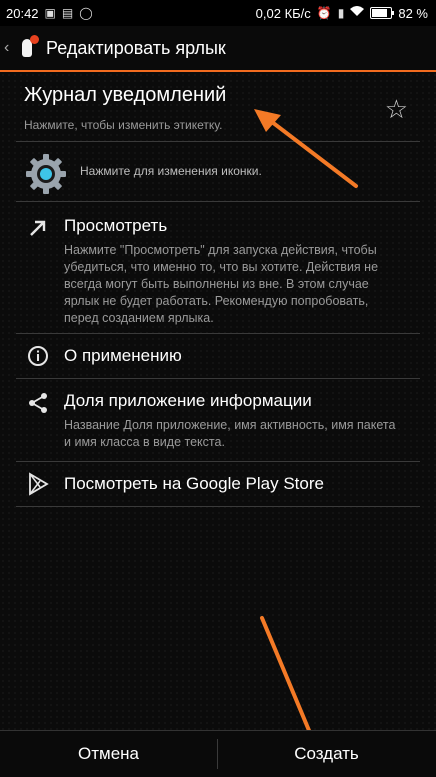 The width and height of the screenshot is (436, 777). What do you see at coordinates (29, 48) in the screenshot?
I see `app-logo-icon` at bounding box center [29, 48].